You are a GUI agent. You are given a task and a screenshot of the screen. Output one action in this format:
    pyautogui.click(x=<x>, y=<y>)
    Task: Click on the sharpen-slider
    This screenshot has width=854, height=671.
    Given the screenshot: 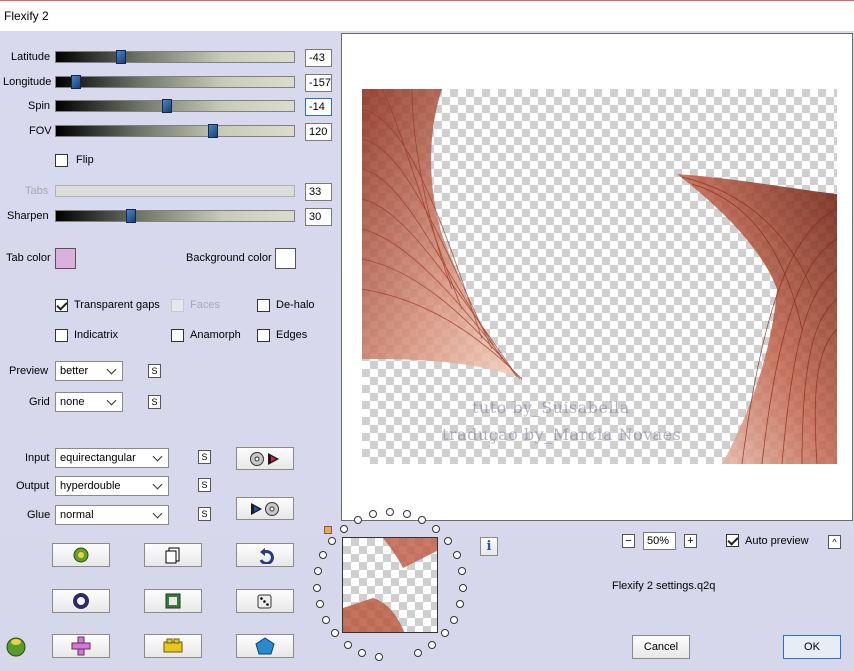 What is the action you would take?
    pyautogui.click(x=175, y=216)
    